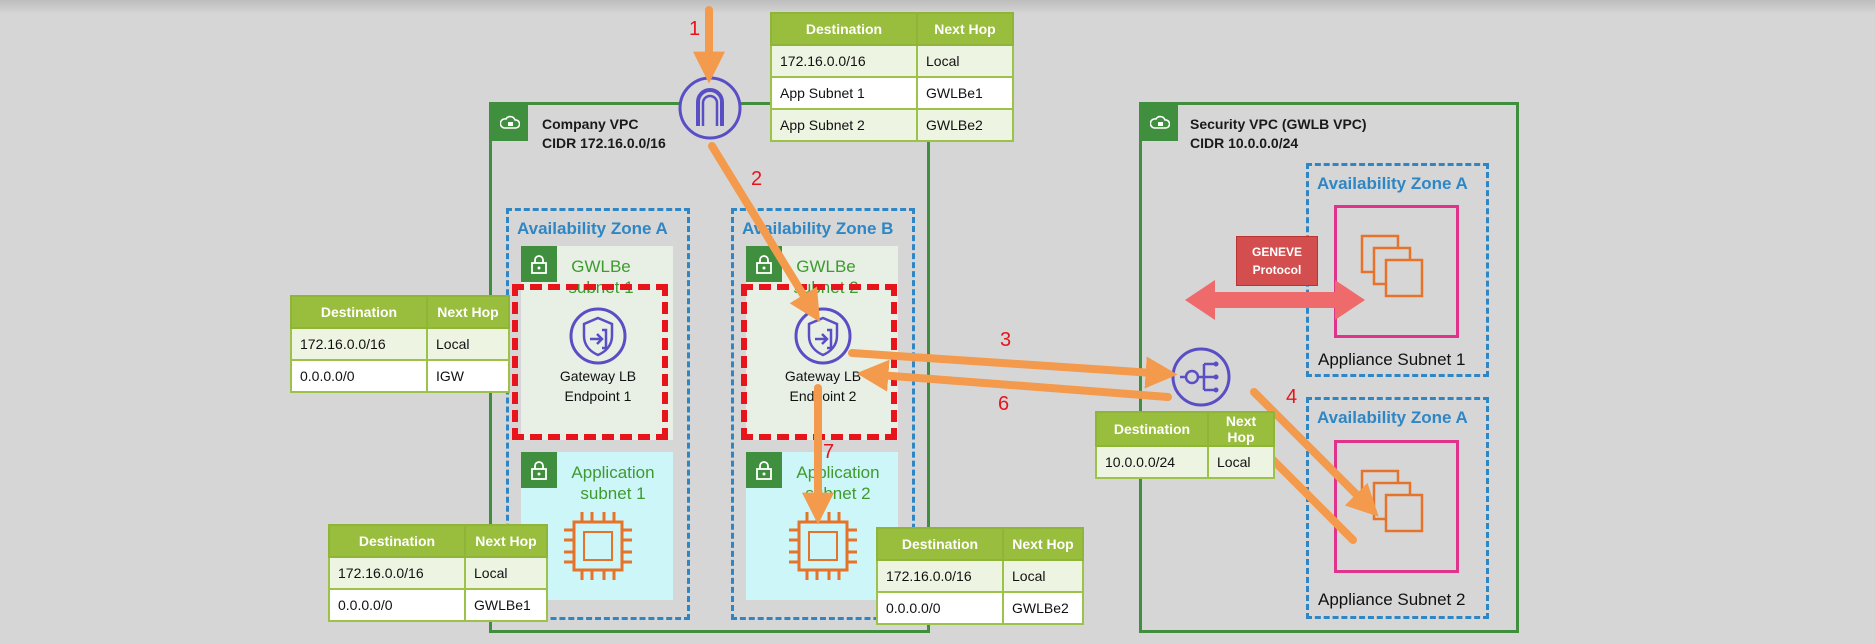  I want to click on table-row: 10.0.0.0/24 Local, so click(1185, 462).